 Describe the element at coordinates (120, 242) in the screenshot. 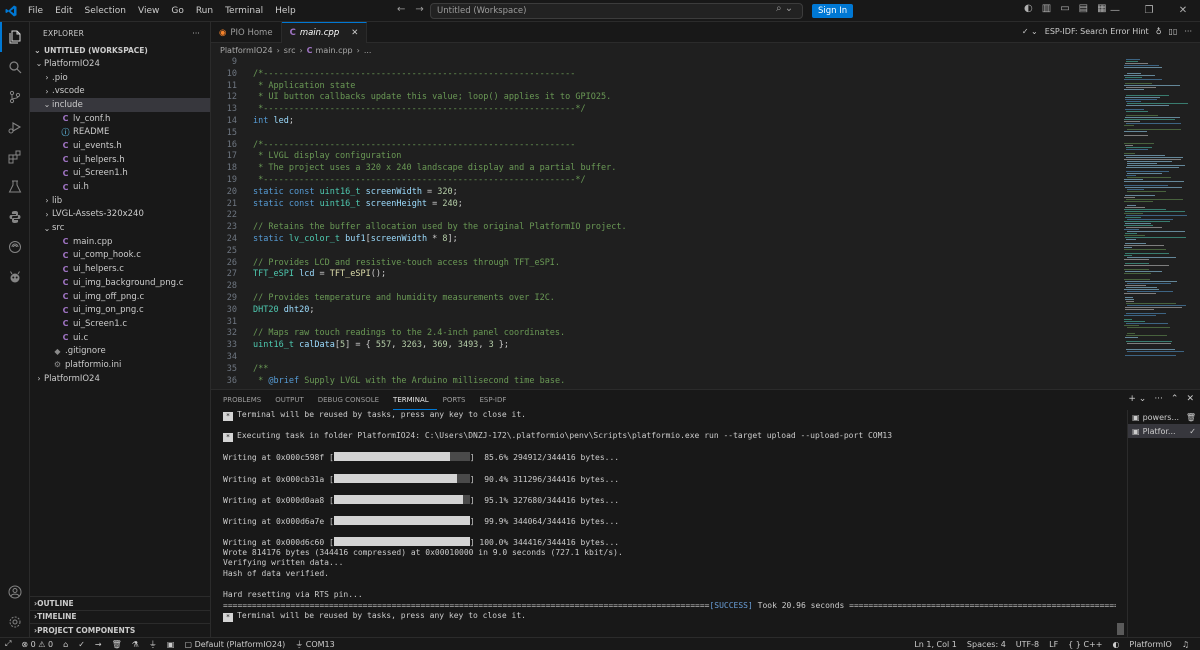

I see `tree-item: Cmain.cpp` at that location.